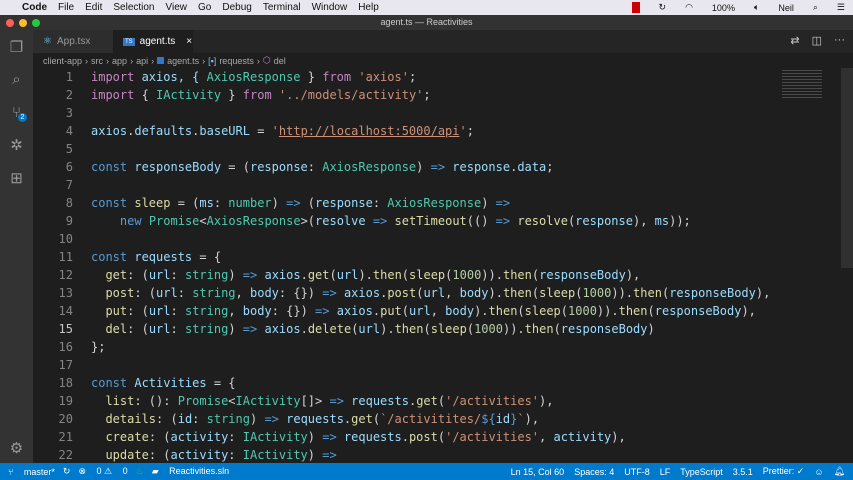 The height and width of the screenshot is (480, 853). What do you see at coordinates (408, 185) in the screenshot?
I see `code-line: 7` at bounding box center [408, 185].